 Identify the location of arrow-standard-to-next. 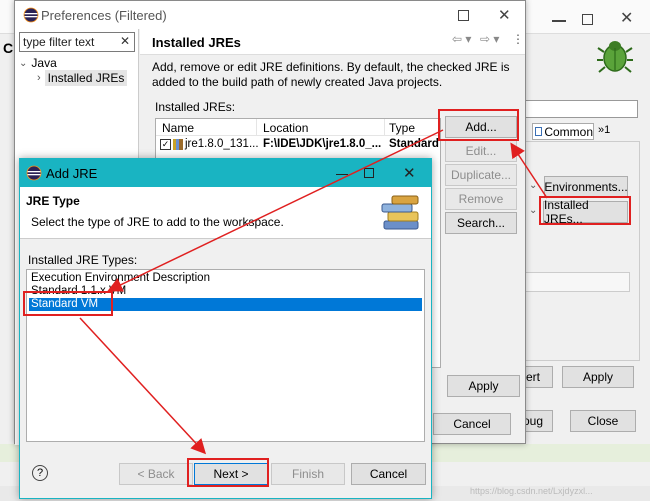
(143, 386).